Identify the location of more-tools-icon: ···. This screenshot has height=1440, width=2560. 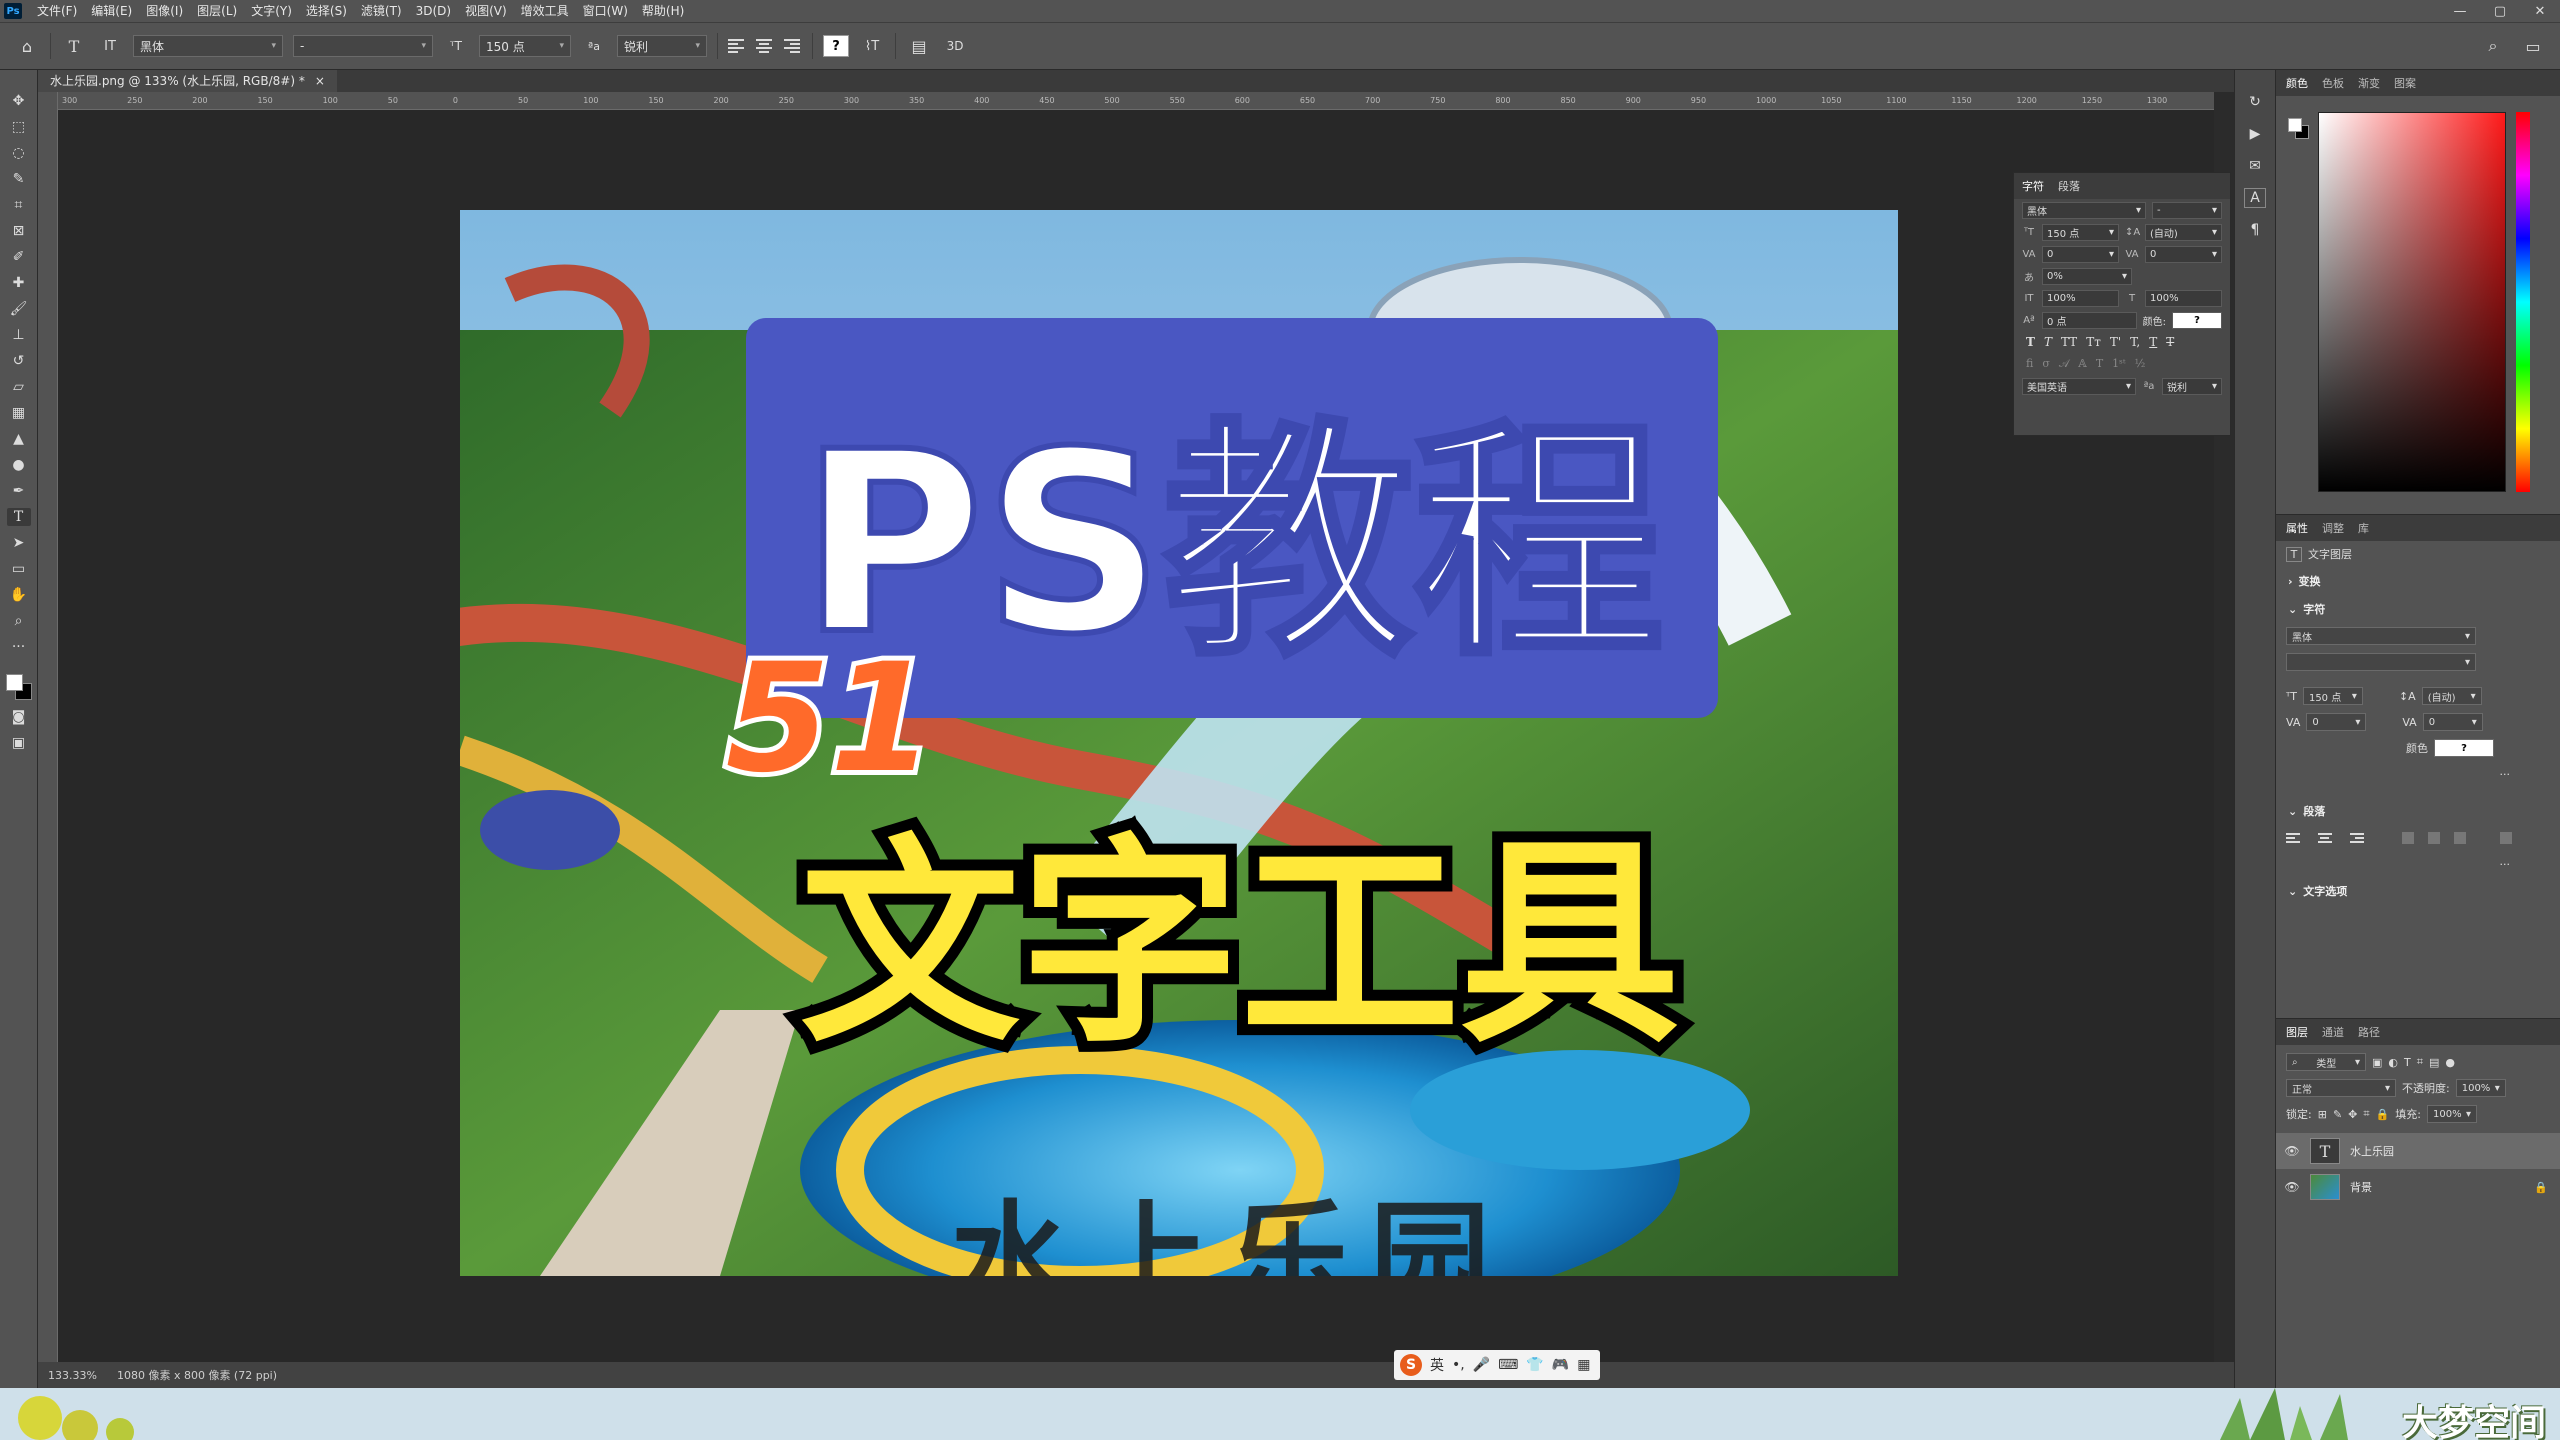
(19, 647).